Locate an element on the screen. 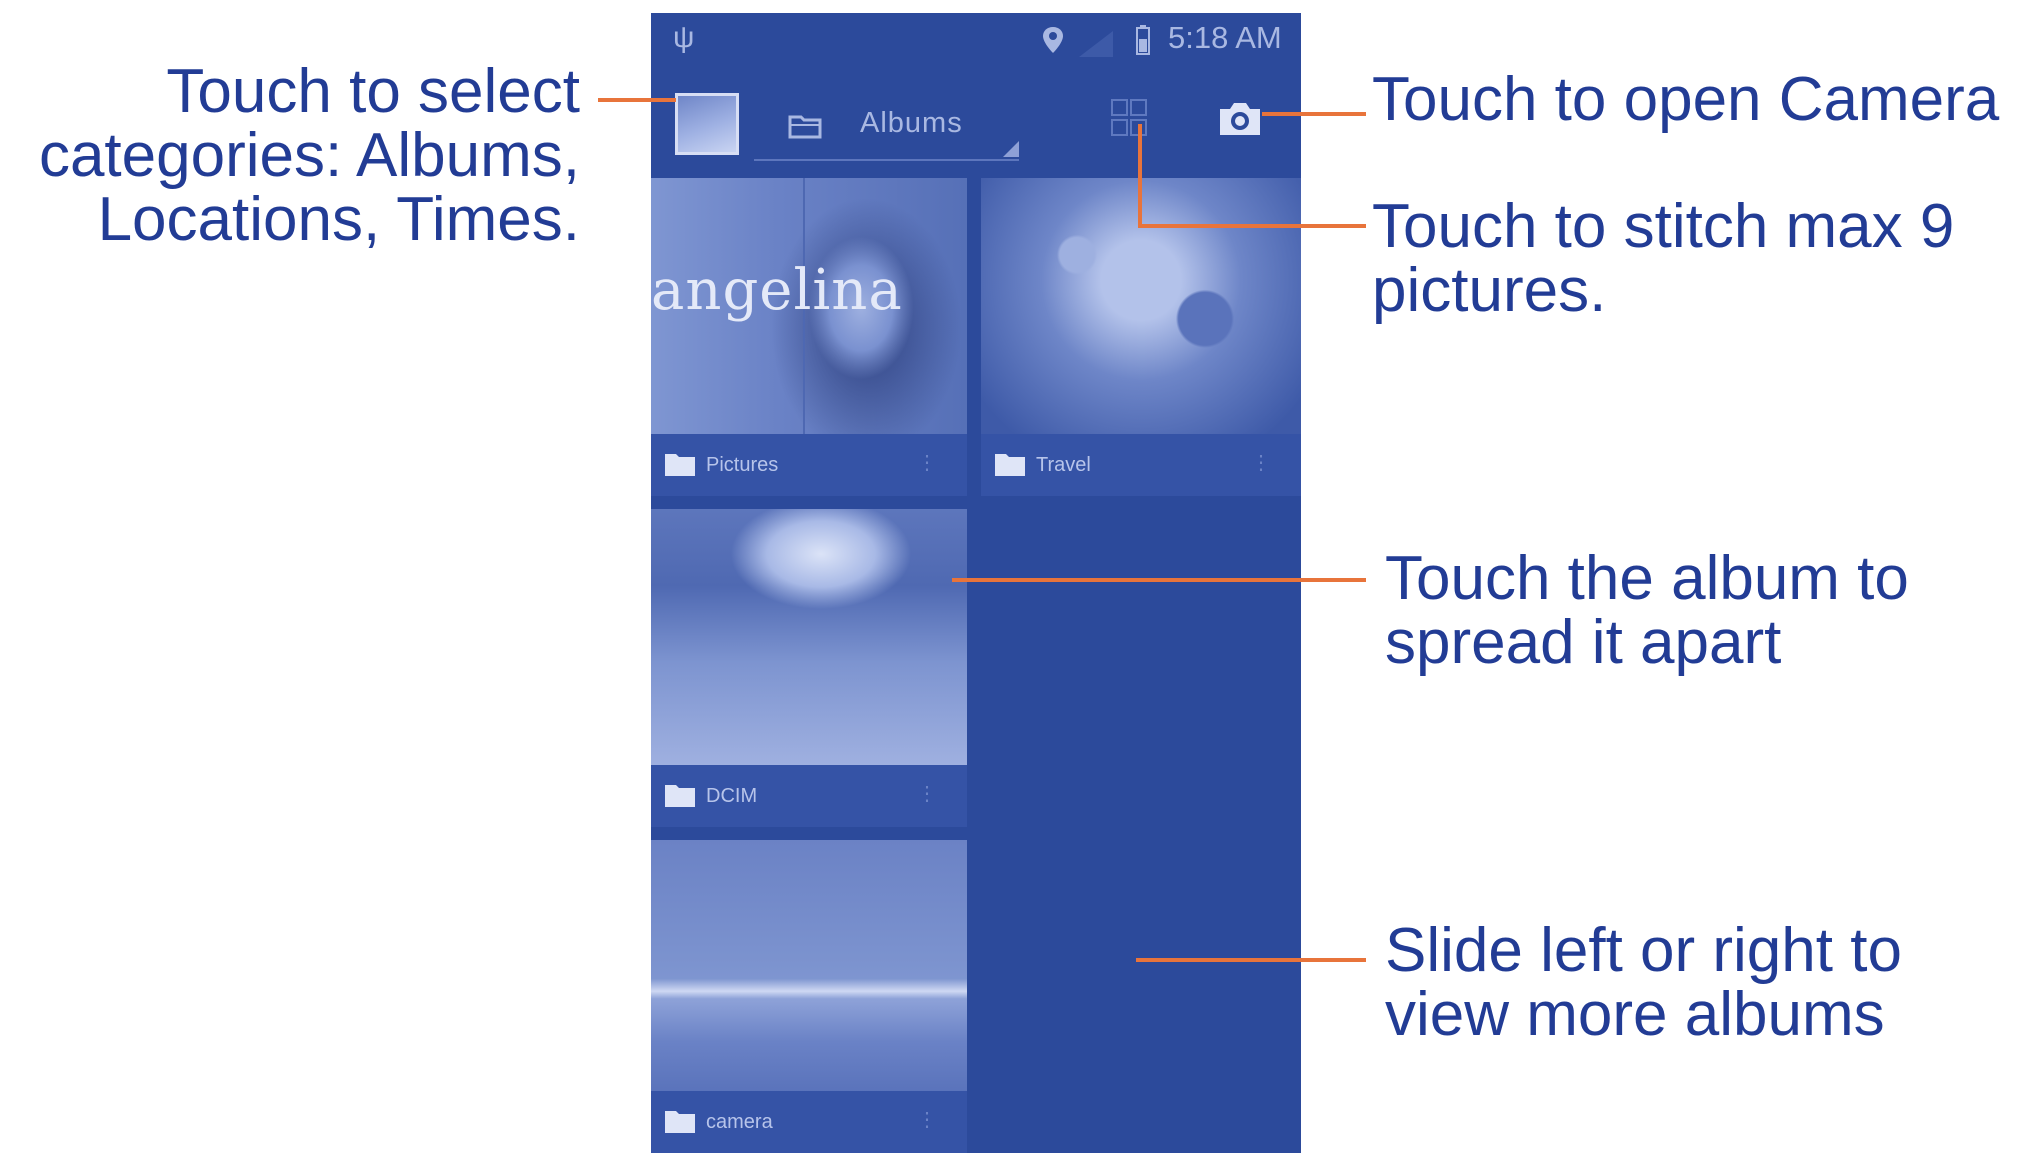 This screenshot has width=2020, height=1153. album-tile-camera: camera ⋮ is located at coordinates (809, 996).